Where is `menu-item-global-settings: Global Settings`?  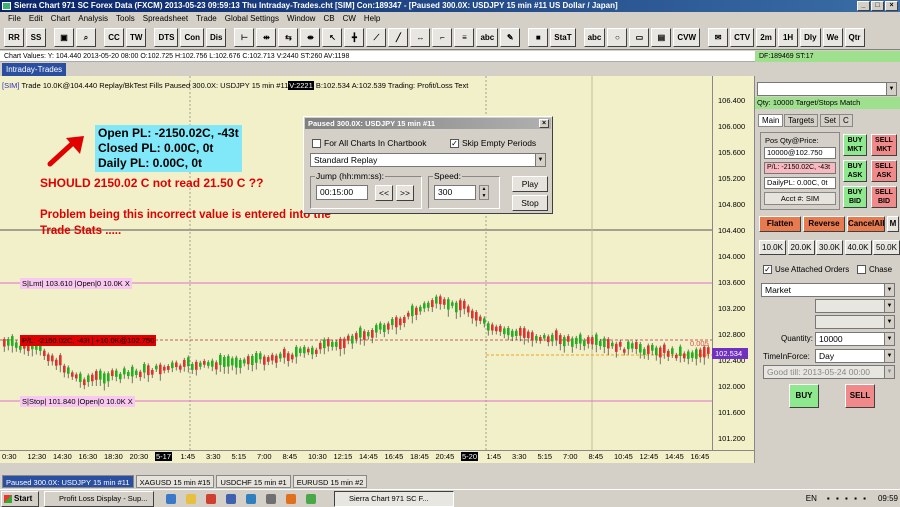 menu-item-global-settings: Global Settings is located at coordinates (252, 18).